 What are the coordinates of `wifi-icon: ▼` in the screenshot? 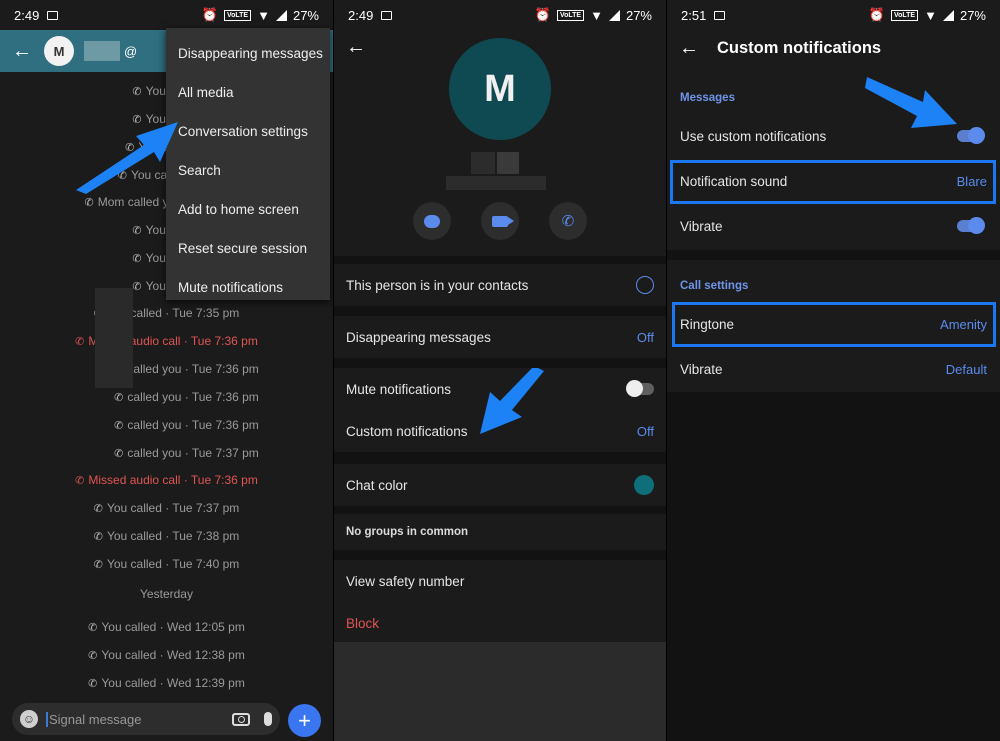 It's located at (930, 15).